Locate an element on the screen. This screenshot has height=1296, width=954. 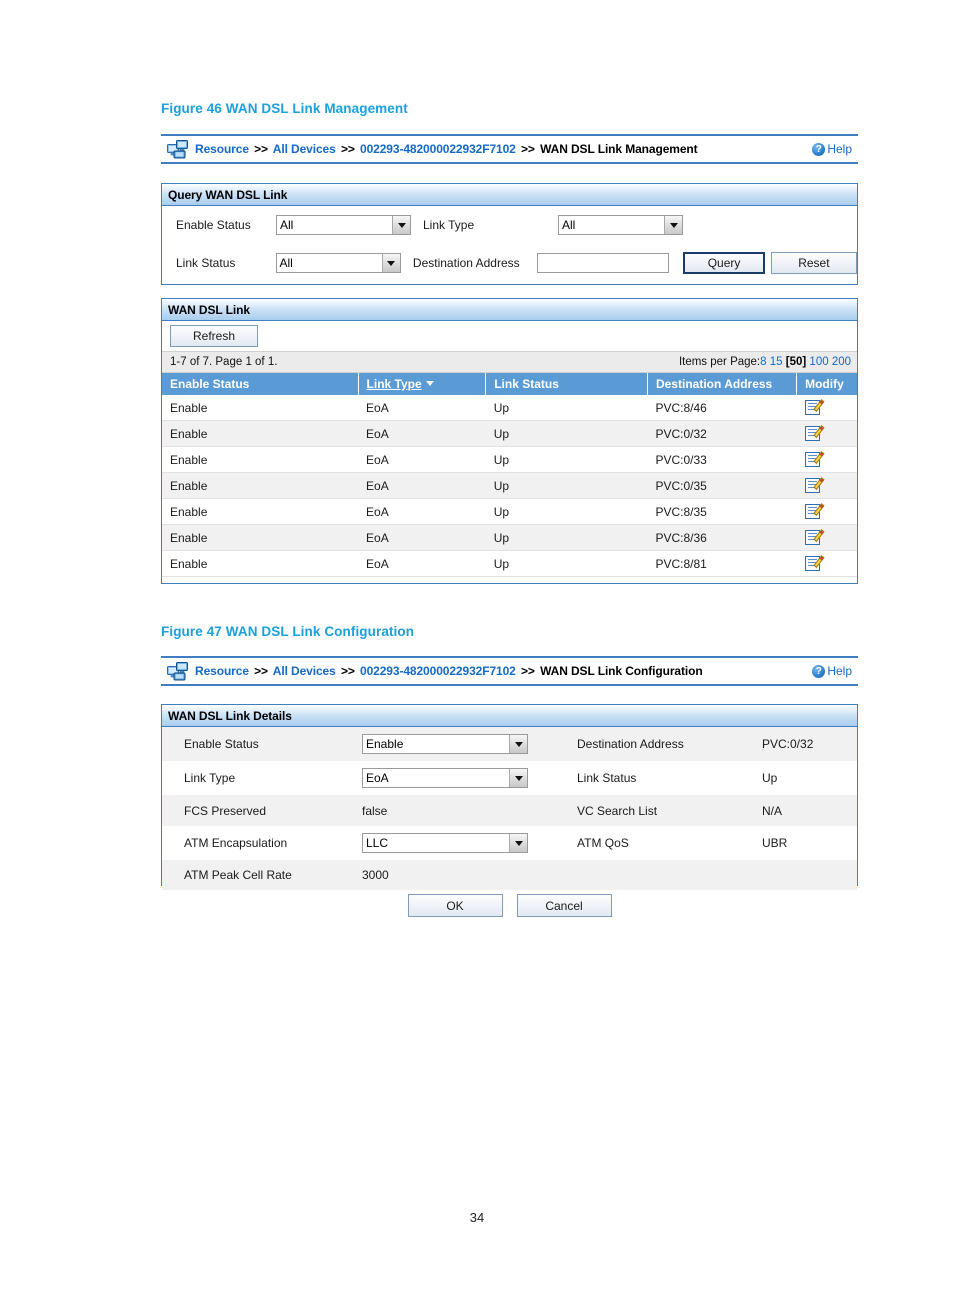
help-link-46: ? Help is located at coordinates (832, 149).